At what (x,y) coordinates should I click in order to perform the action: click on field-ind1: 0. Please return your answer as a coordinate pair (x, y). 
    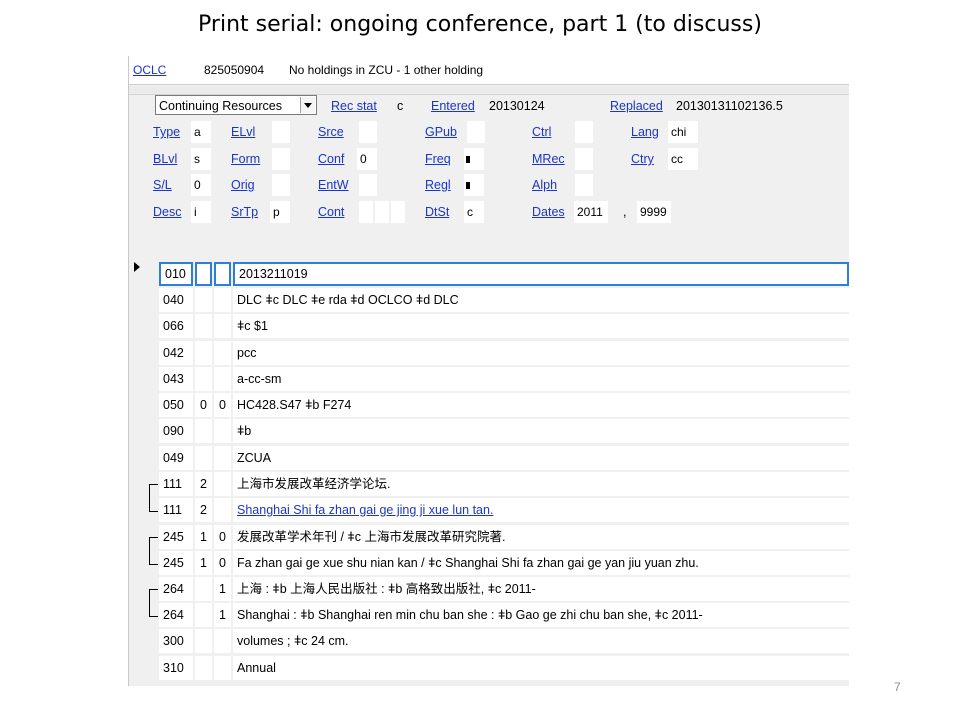
    Looking at the image, I should click on (203, 405).